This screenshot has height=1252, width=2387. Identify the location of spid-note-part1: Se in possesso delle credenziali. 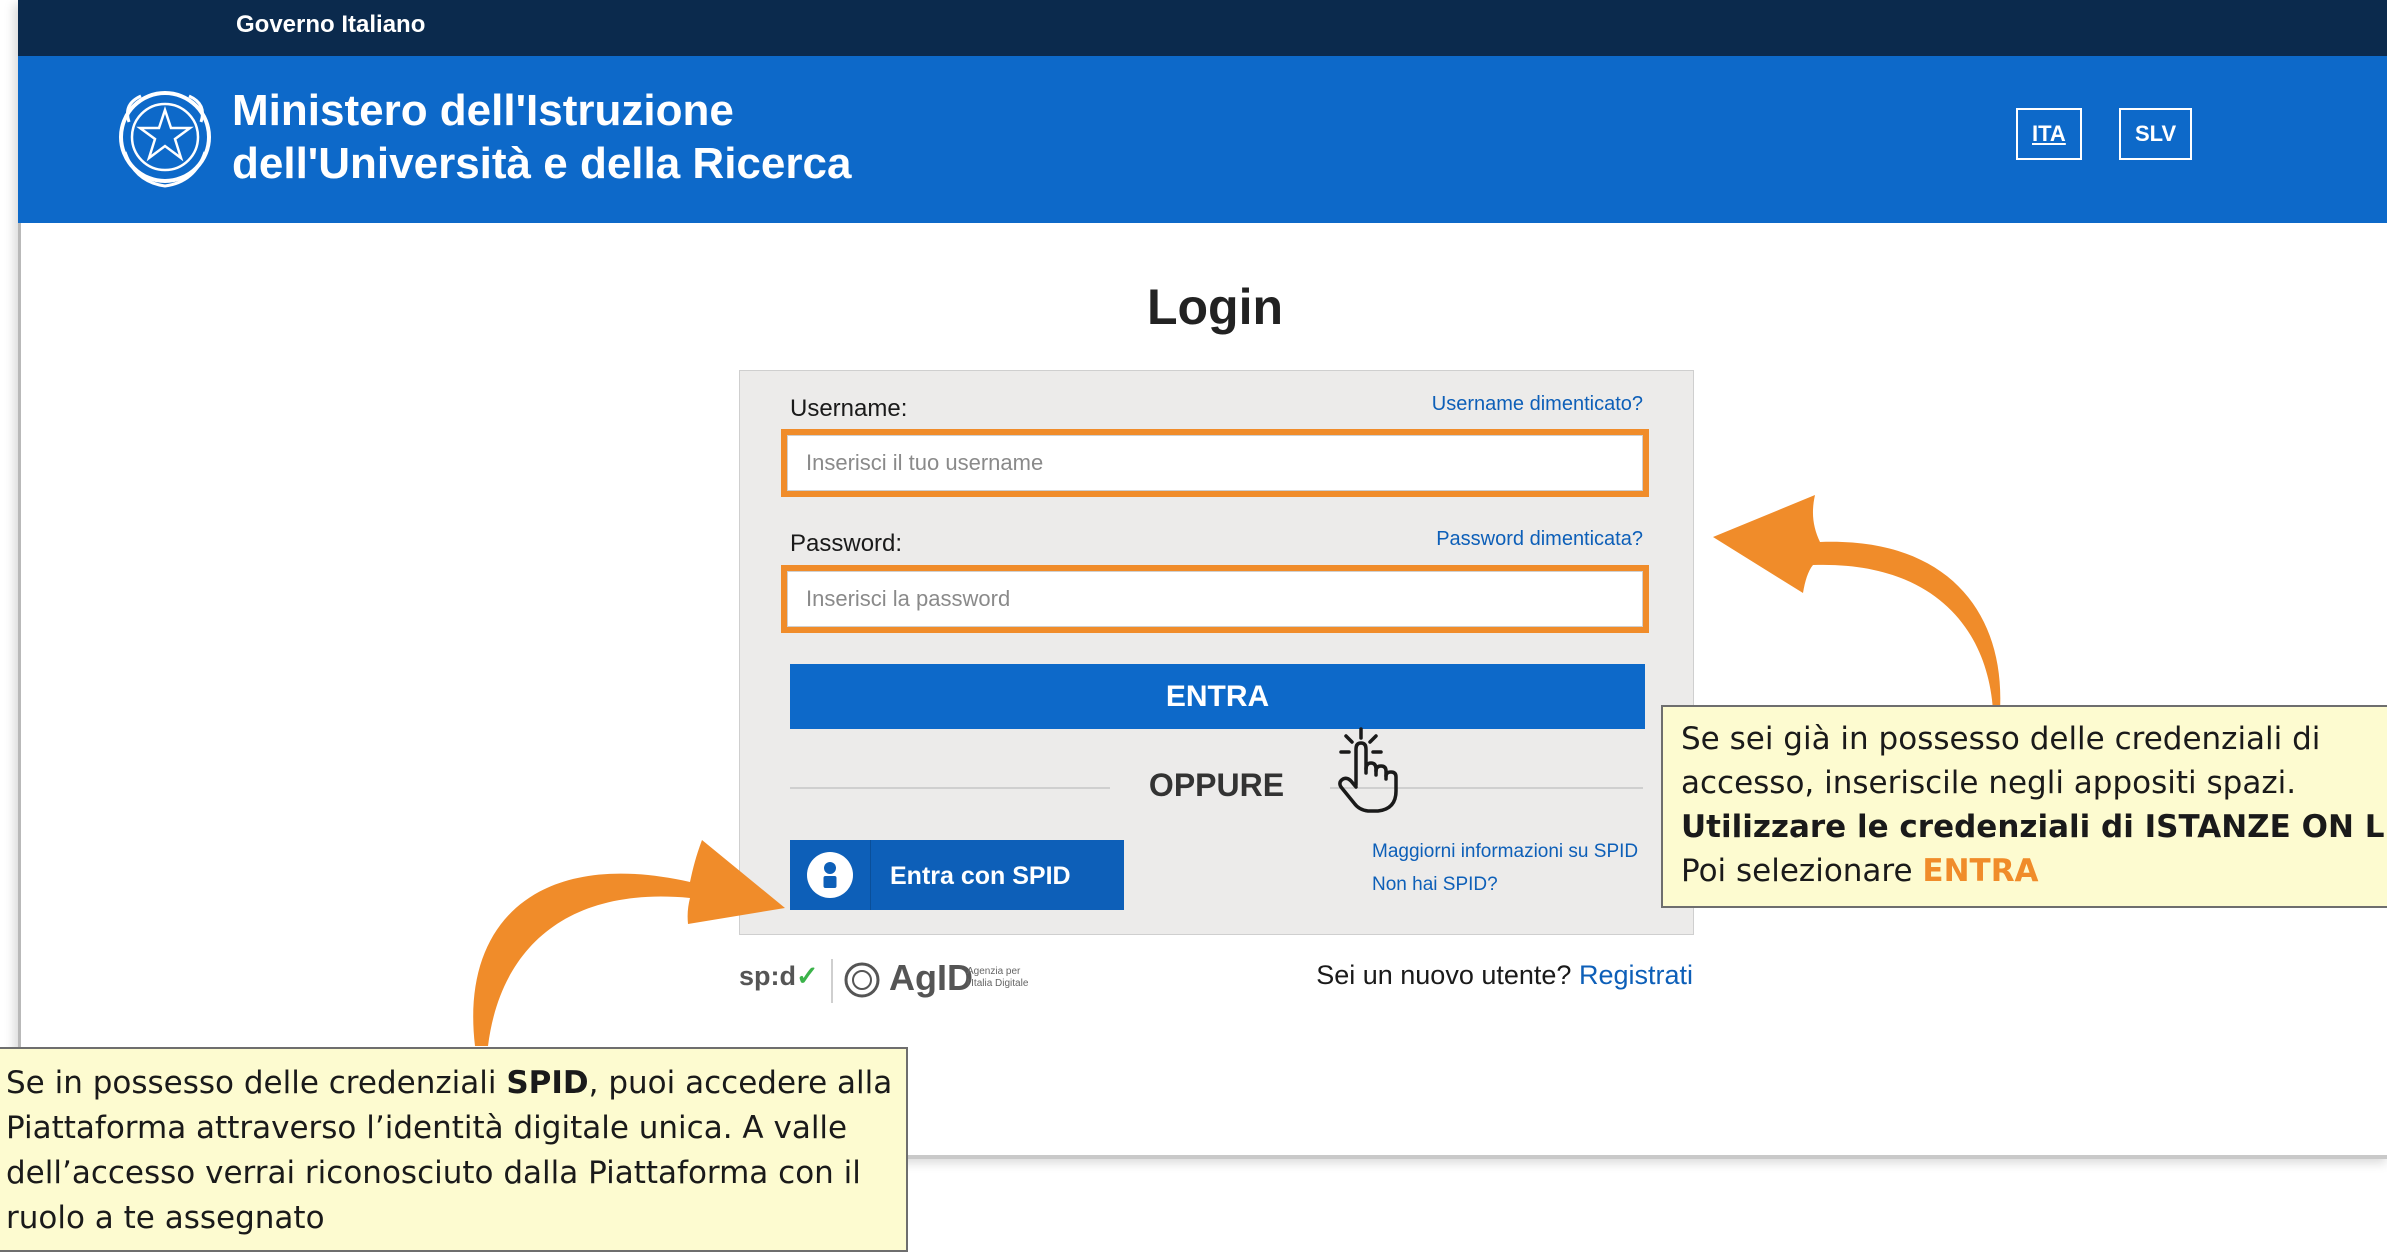
(256, 1083).